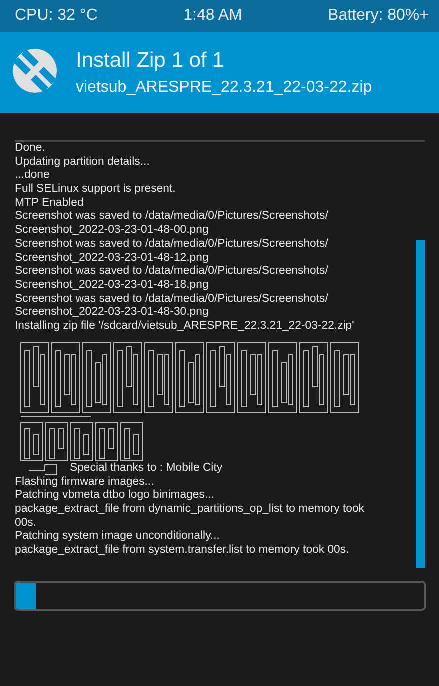 Image resolution: width=439 pixels, height=686 pixels. I want to click on log-line: Screenshot_2022-03-23-01-48-00.png, so click(112, 231).